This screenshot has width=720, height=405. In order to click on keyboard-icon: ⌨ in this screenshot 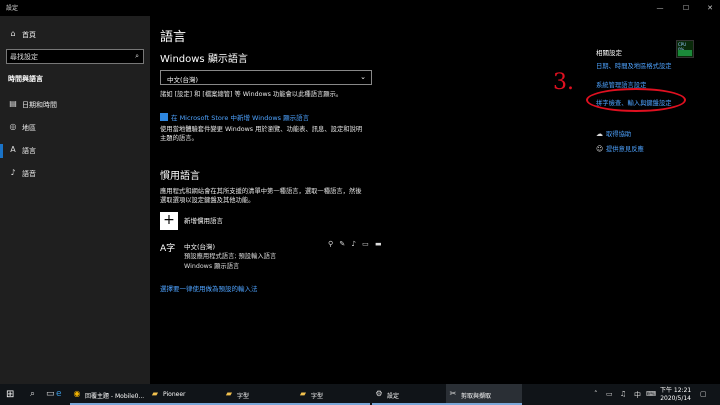, I will do `click(651, 394)`.